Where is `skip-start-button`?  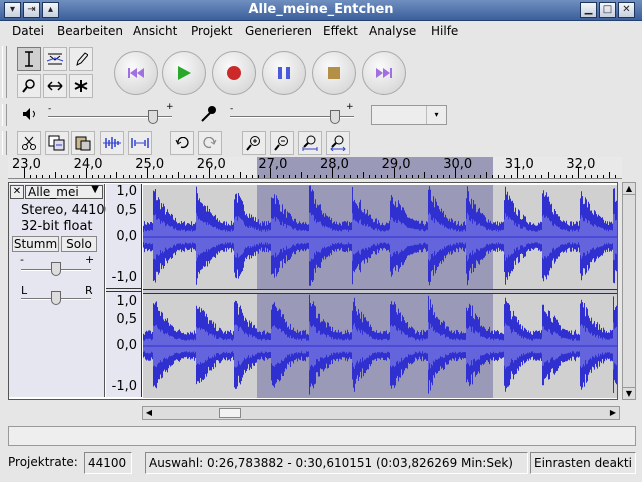 skip-start-button is located at coordinates (136, 73).